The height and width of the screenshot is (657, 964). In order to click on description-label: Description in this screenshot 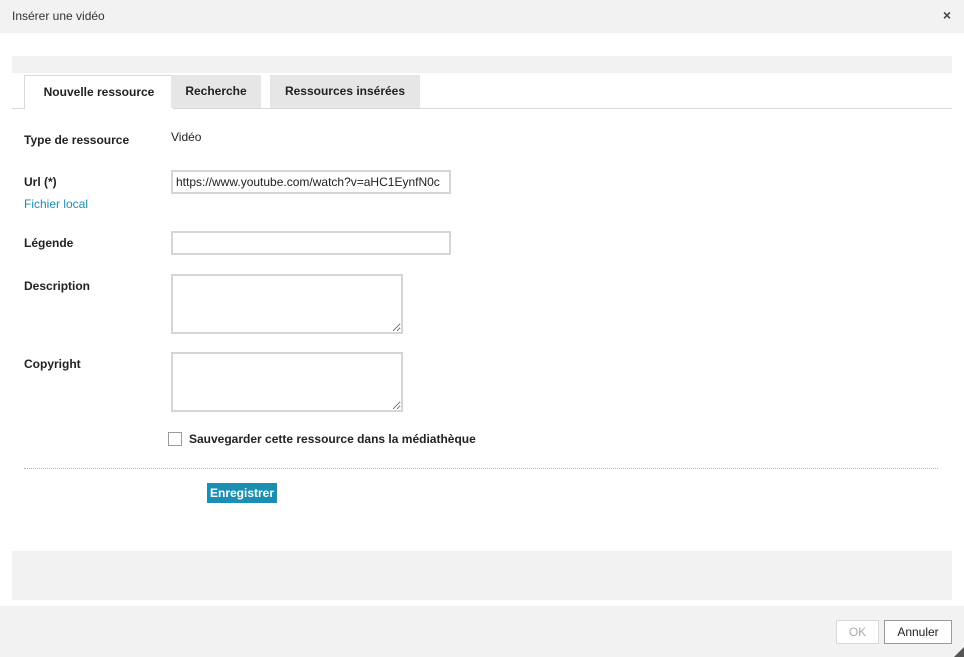, I will do `click(57, 286)`.